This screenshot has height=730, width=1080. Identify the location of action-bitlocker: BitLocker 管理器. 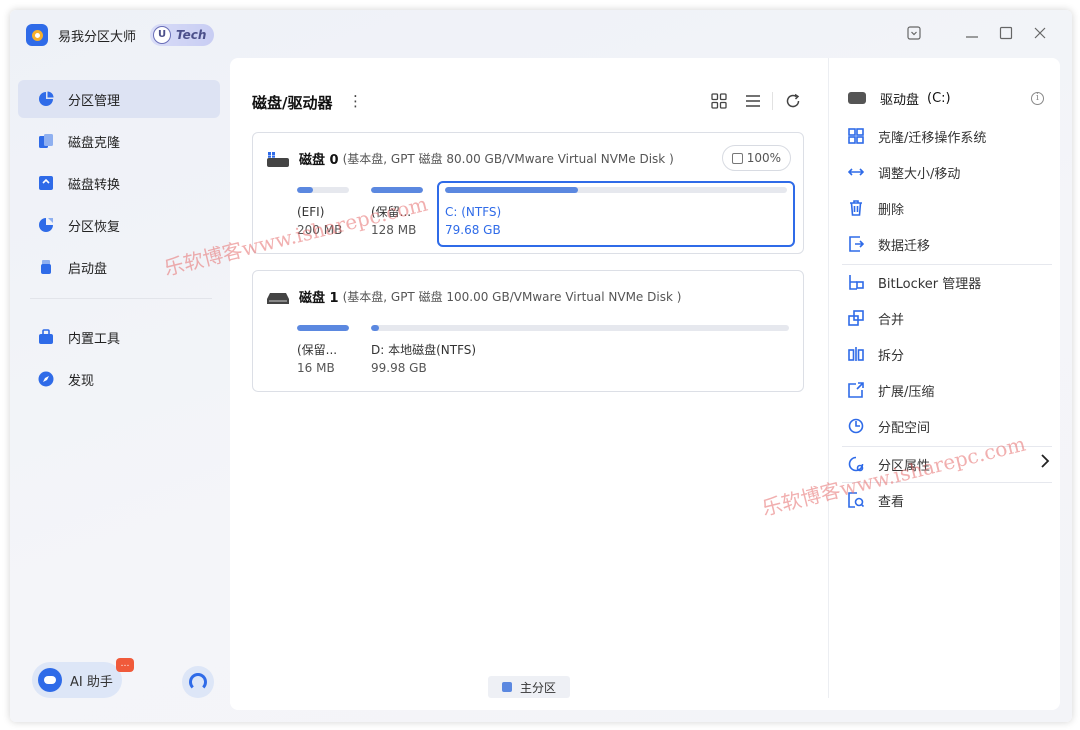
(949, 282).